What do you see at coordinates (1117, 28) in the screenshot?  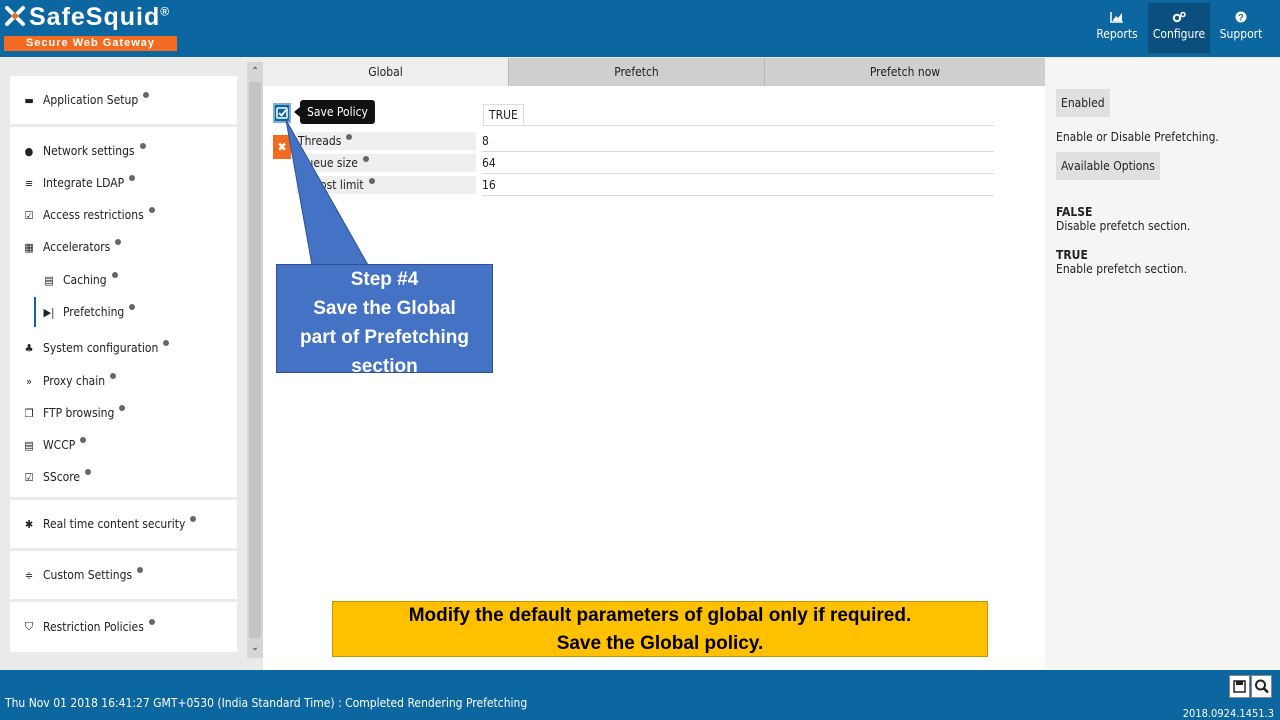 I see `nav-reports: Reports` at bounding box center [1117, 28].